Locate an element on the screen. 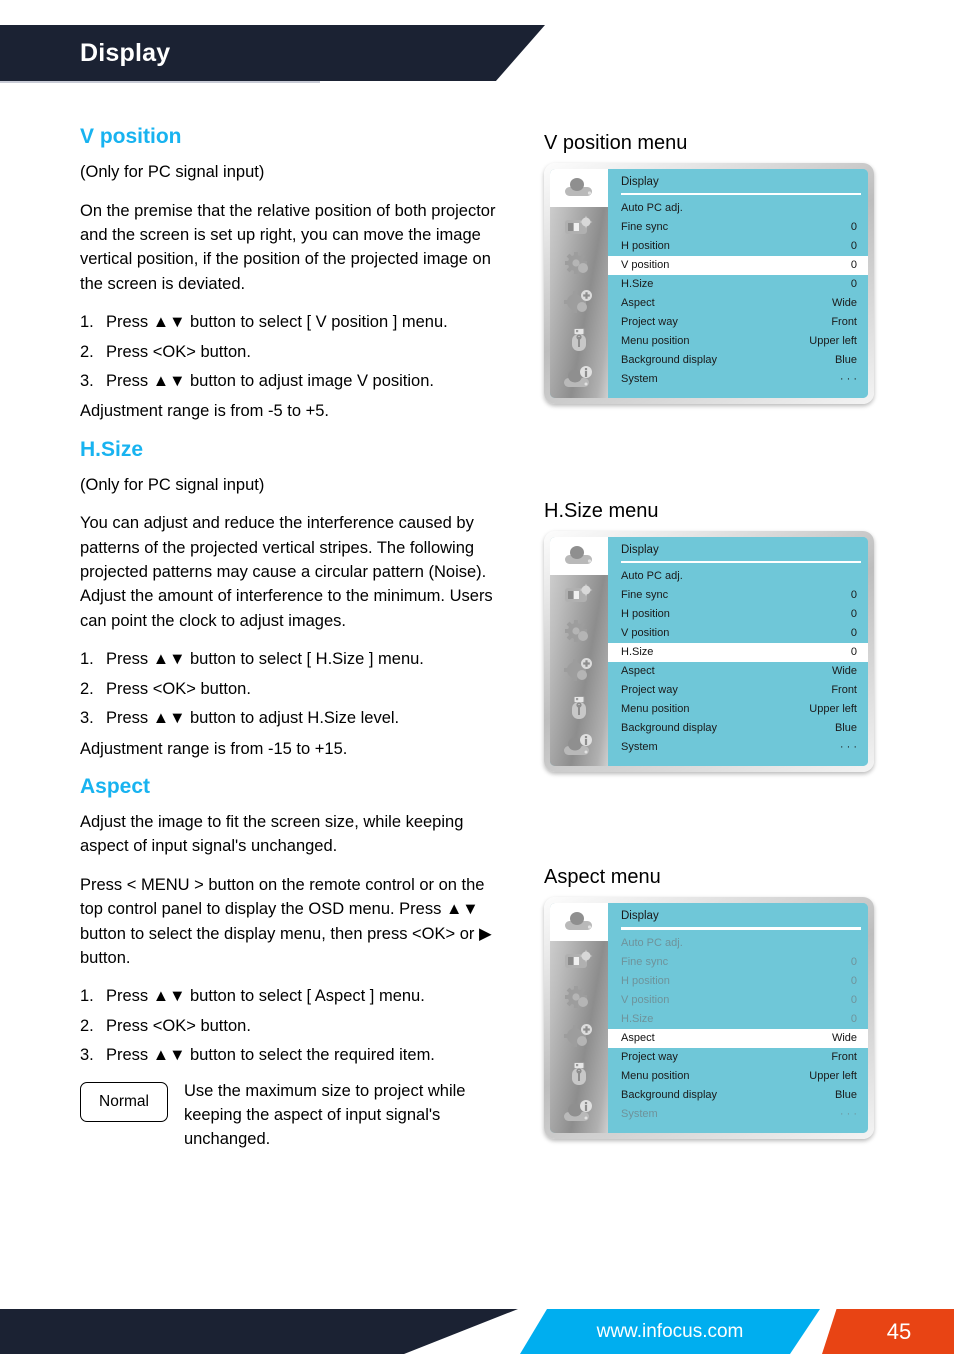 Image resolution: width=954 pixels, height=1354 pixels. usb-memory-icon is located at coordinates (579, 708).